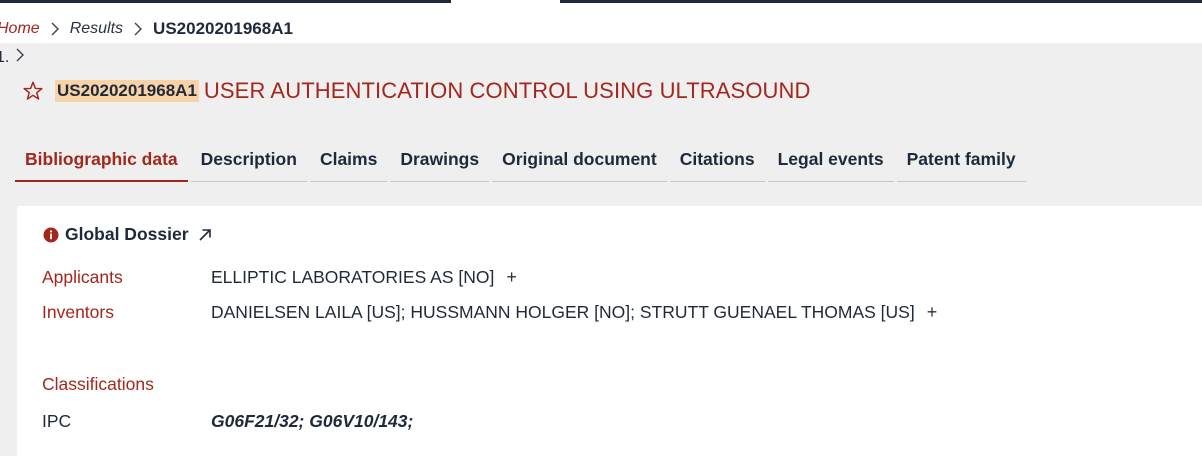  Describe the element at coordinates (932, 312) in the screenshot. I see `expand-inventors-button: +` at that location.